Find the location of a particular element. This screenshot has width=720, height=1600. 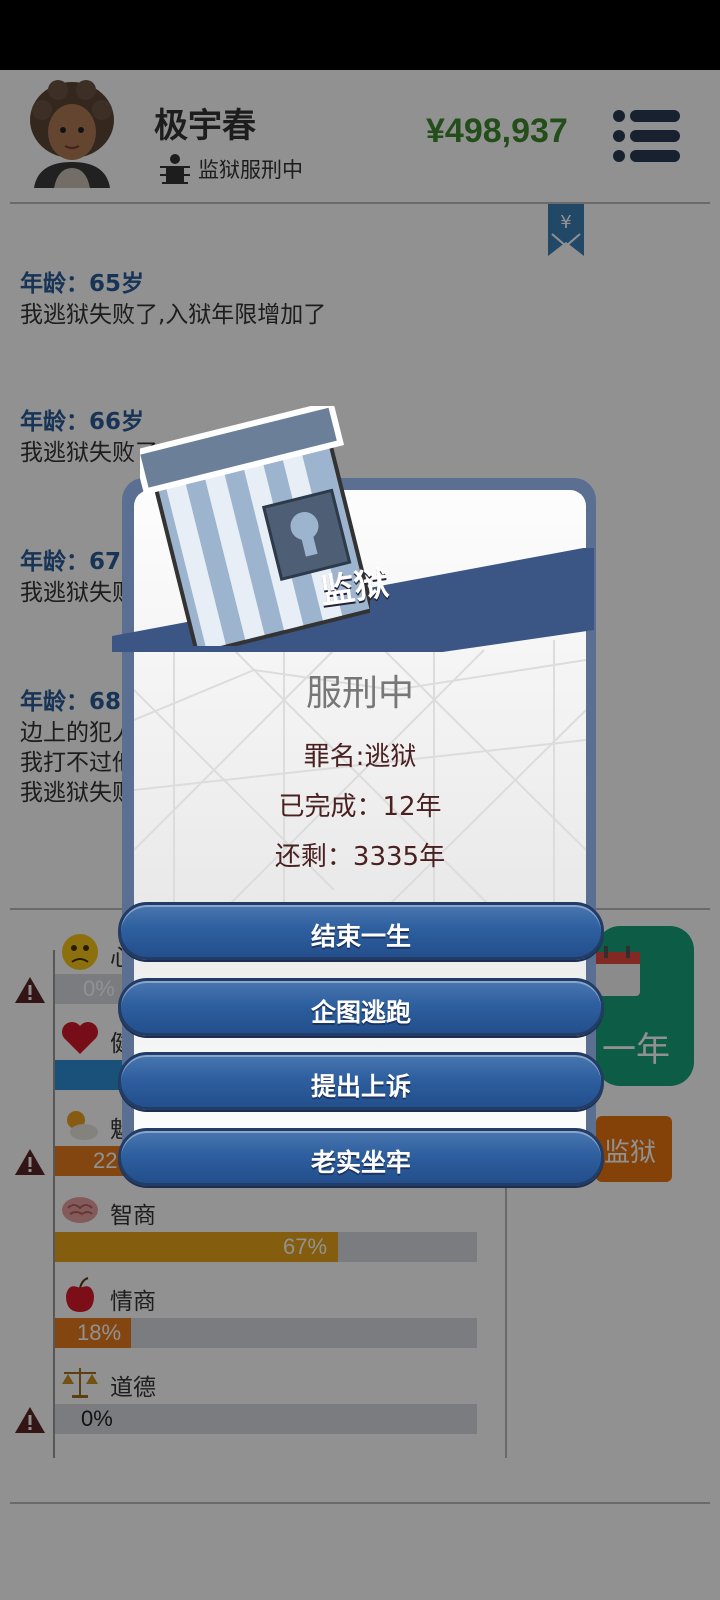

serve-sentence-button: 老实坐牢 is located at coordinates (361, 1157).